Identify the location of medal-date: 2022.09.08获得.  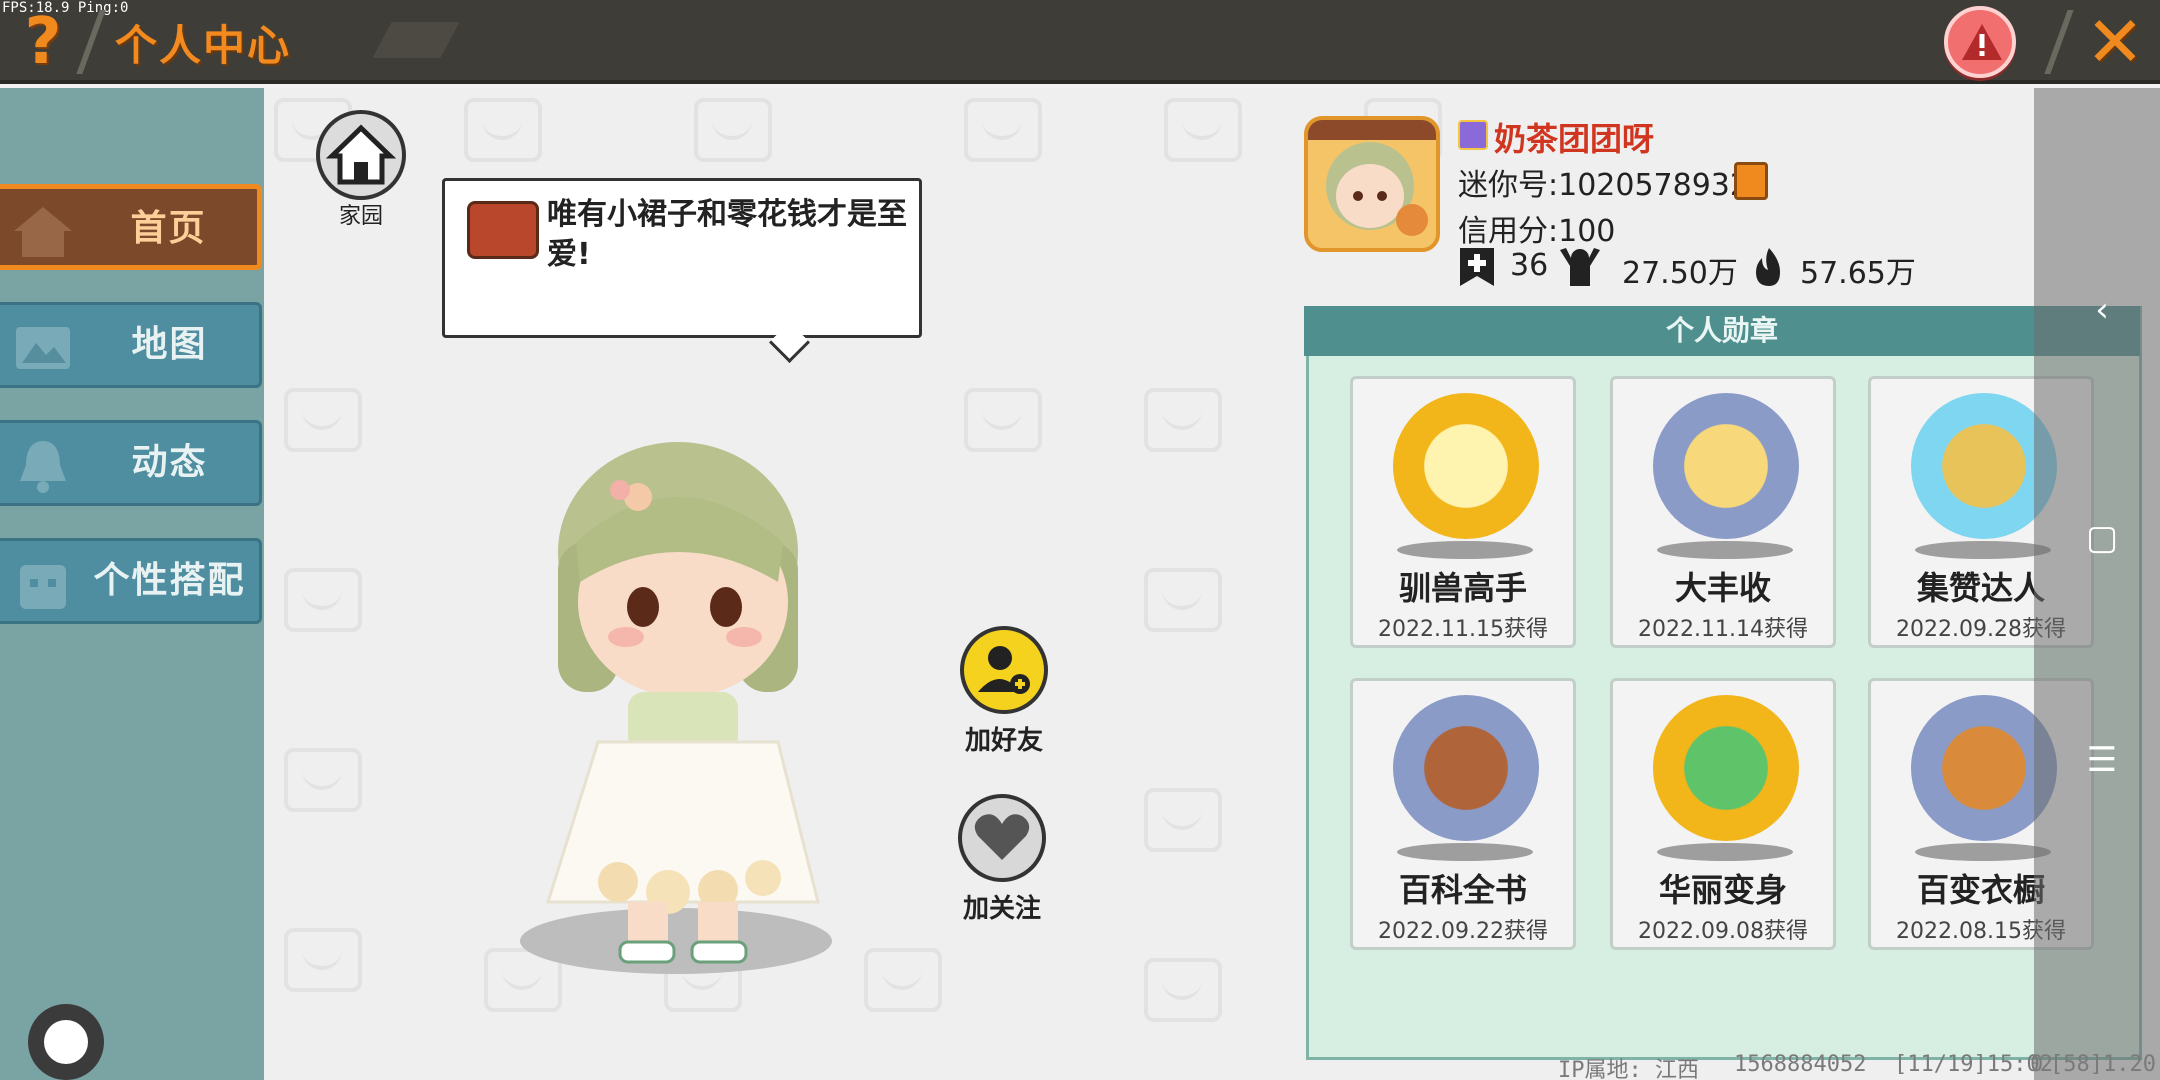
(1723, 931).